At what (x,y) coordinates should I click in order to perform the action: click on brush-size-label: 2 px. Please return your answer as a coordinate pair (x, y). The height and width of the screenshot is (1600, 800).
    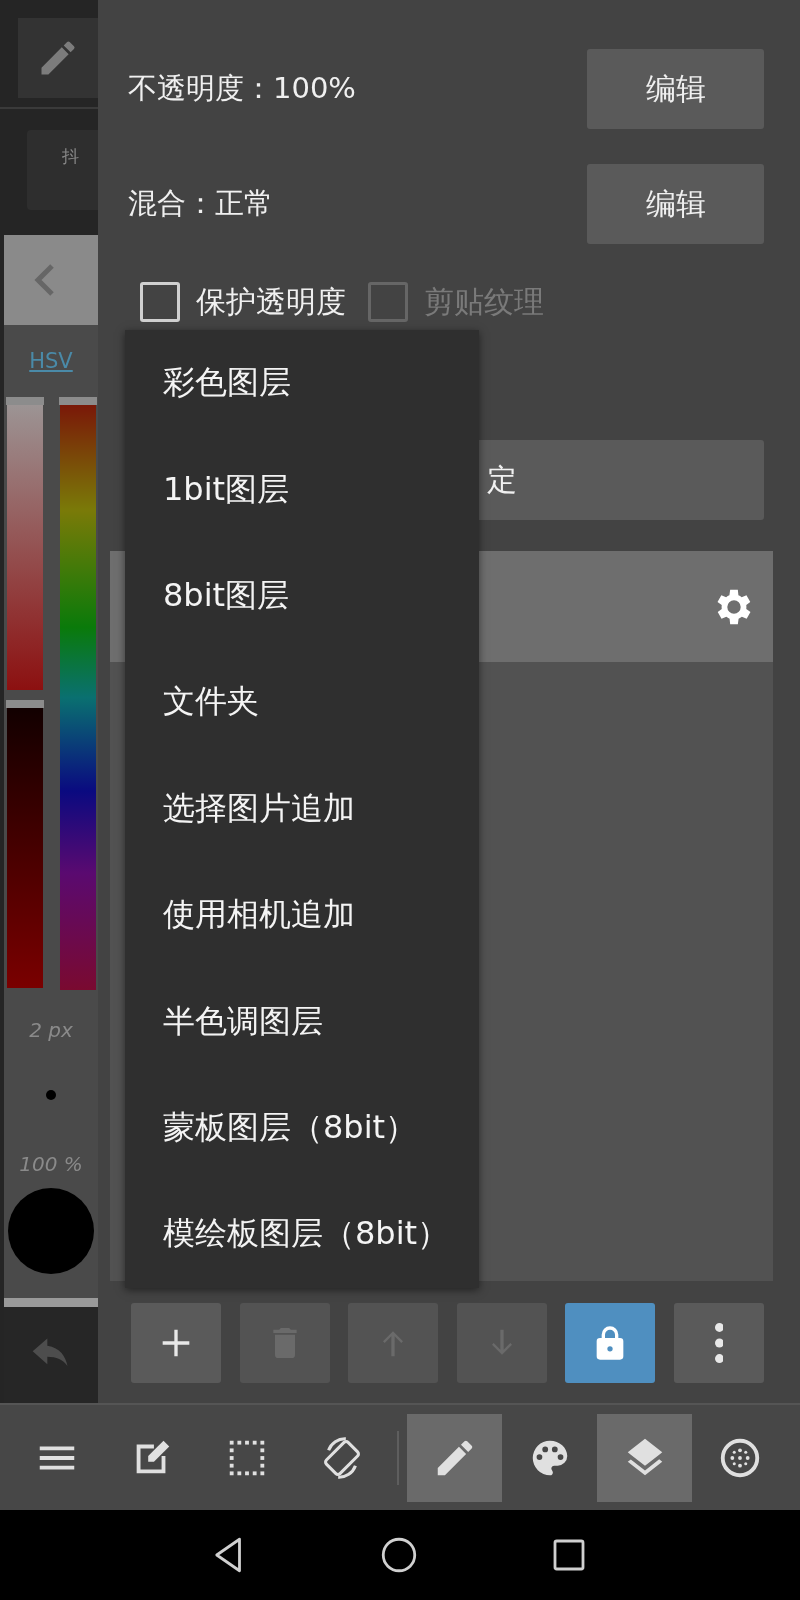
    Looking at the image, I should click on (51, 1030).